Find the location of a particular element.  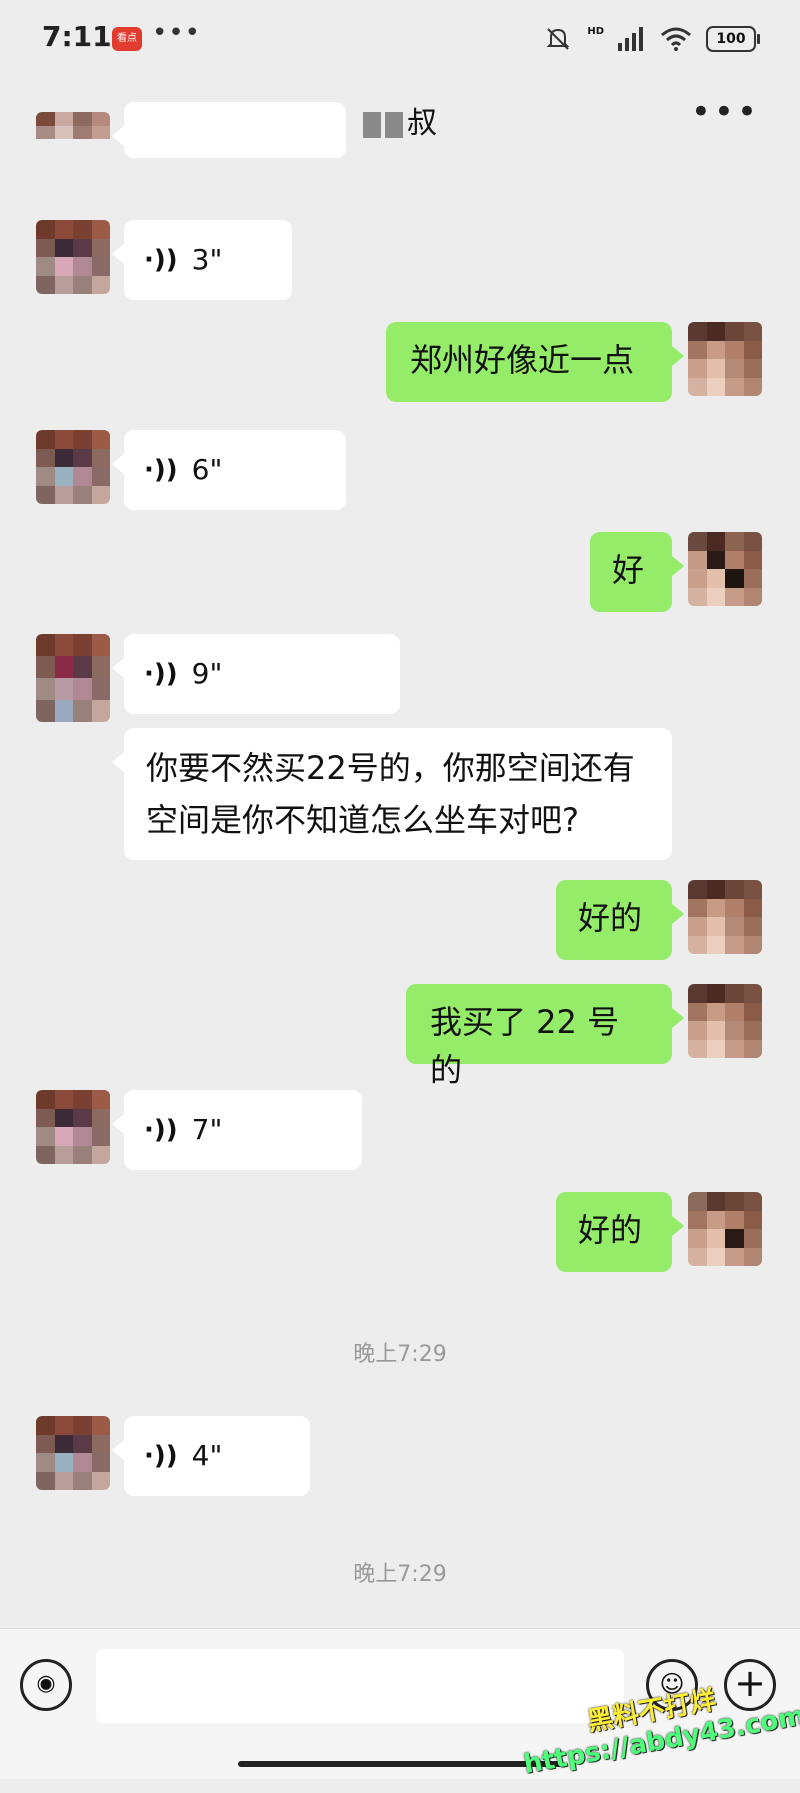

wifi-icon is located at coordinates (676, 39).